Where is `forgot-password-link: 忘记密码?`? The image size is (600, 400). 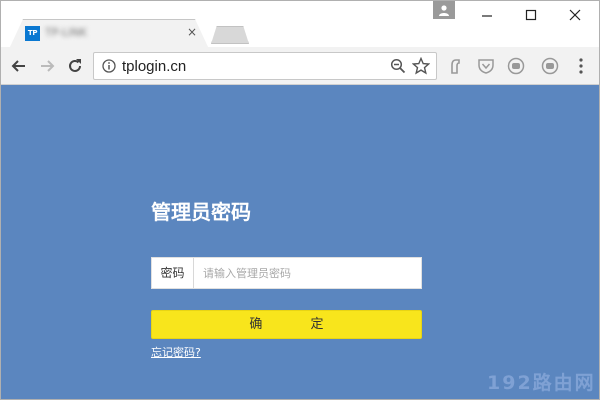 forgot-password-link: 忘记密码? is located at coordinates (176, 353).